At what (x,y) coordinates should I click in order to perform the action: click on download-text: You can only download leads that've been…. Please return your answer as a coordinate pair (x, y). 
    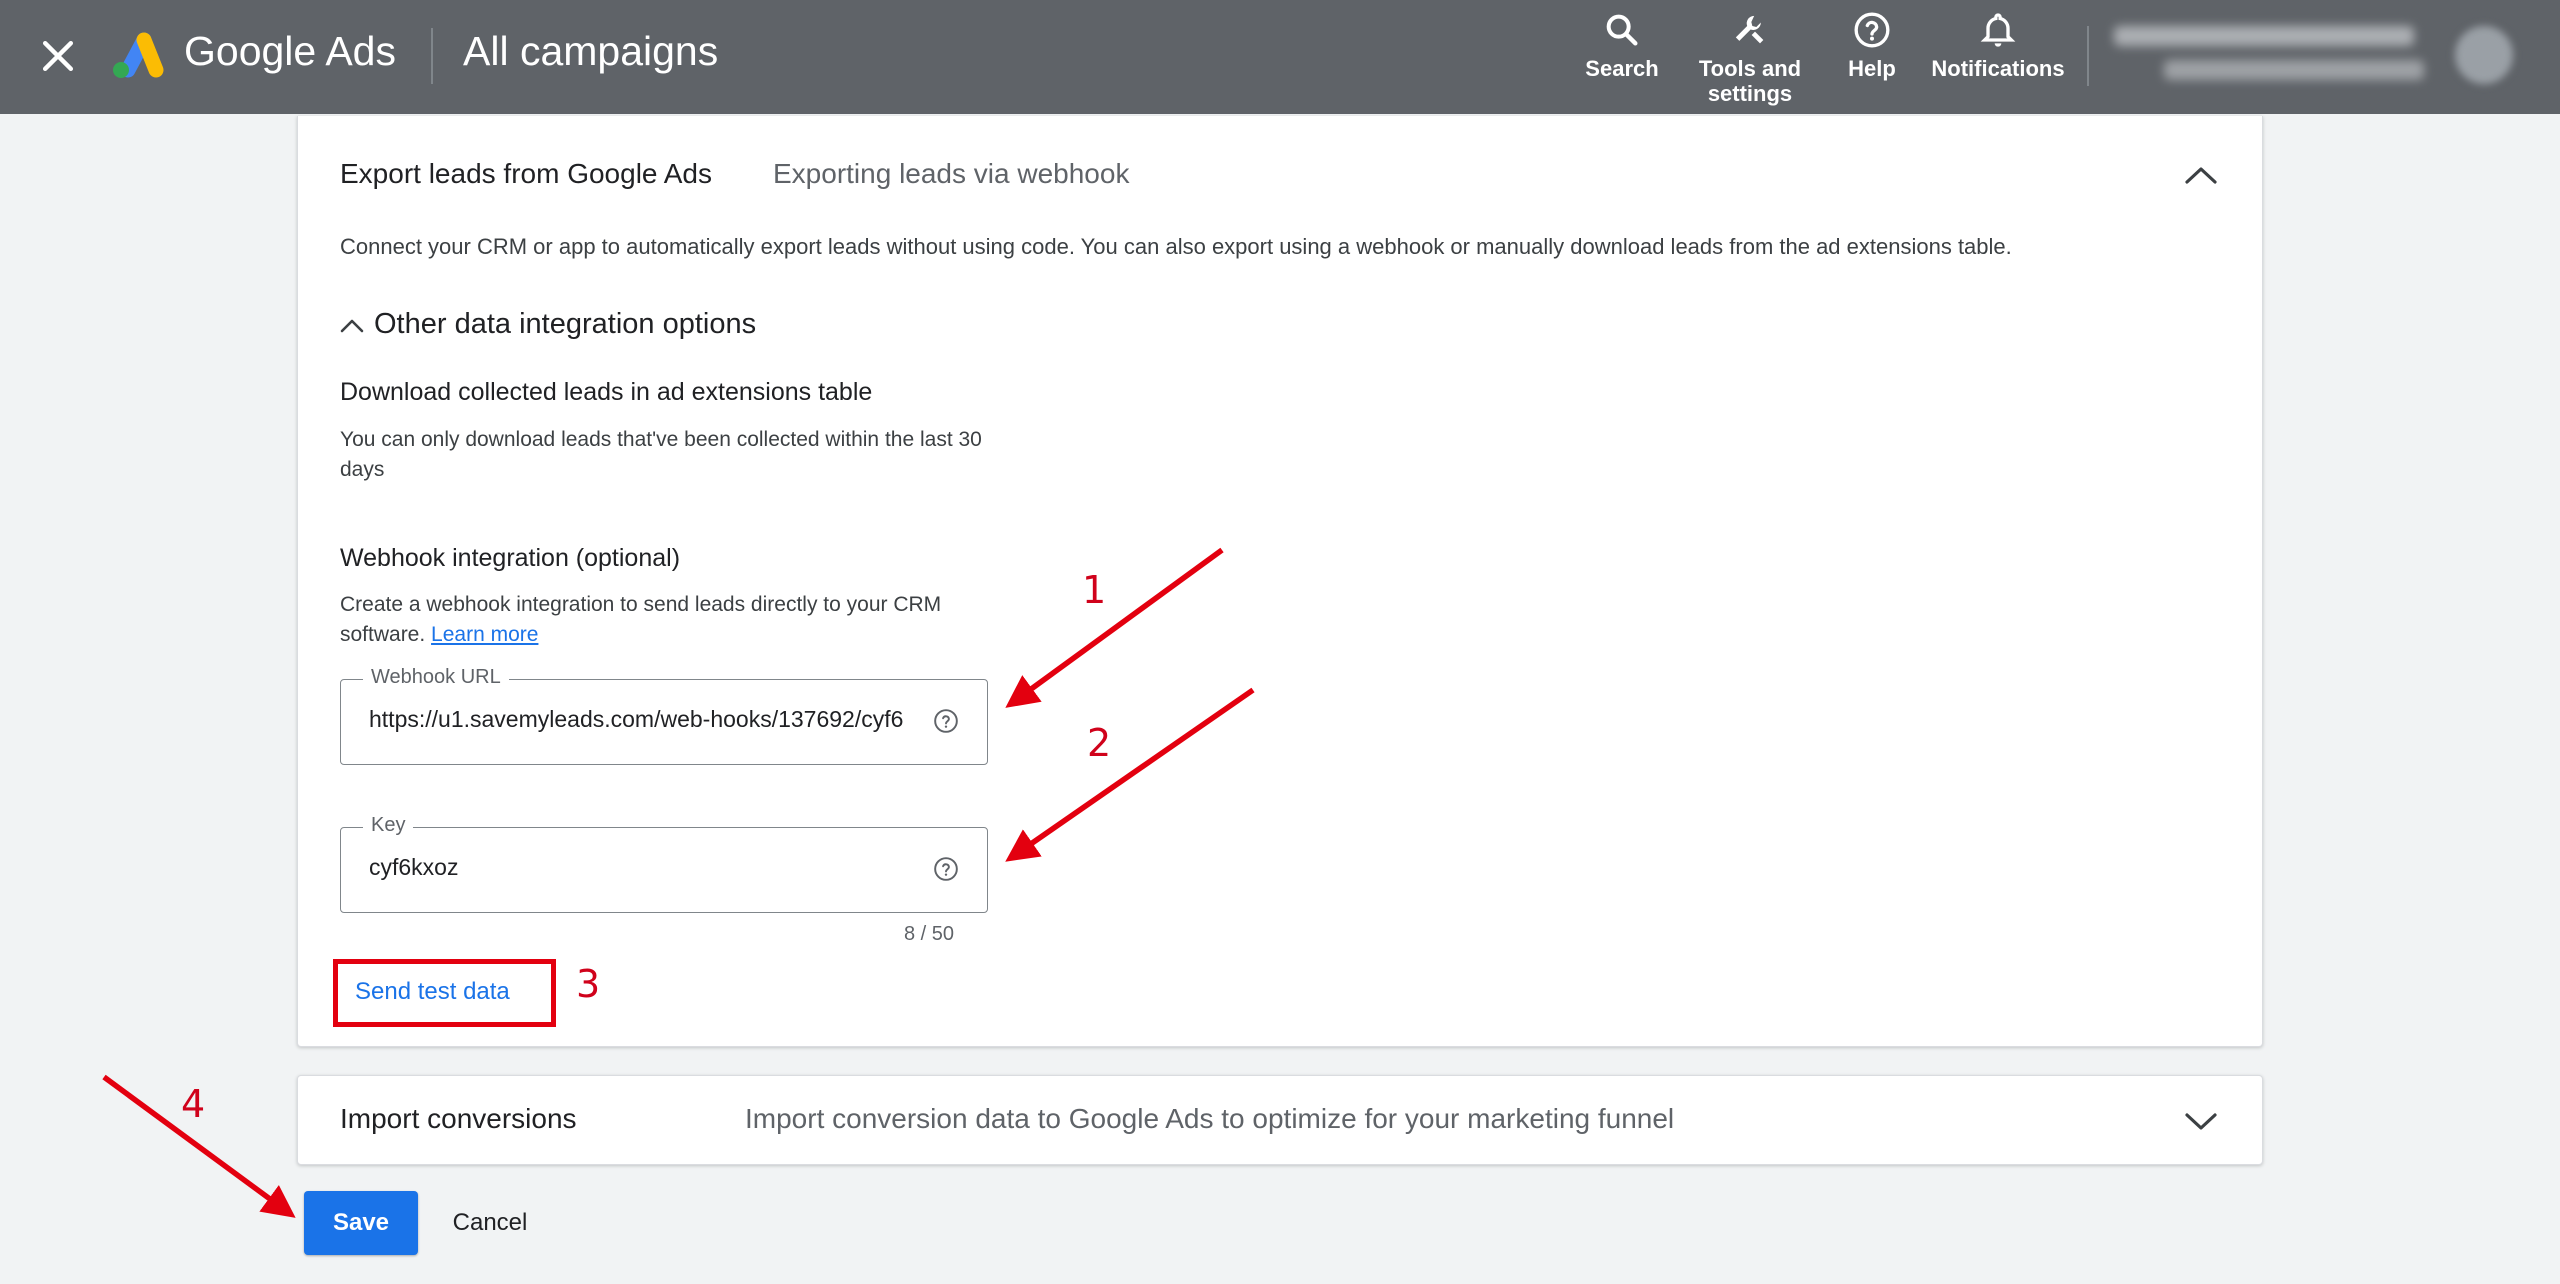
    Looking at the image, I should click on (661, 454).